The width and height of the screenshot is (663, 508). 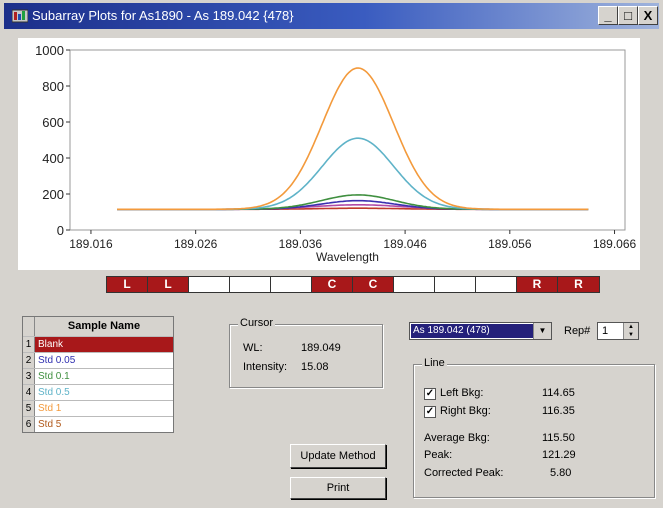 I want to click on y-tick-label: 200, so click(x=53, y=194).